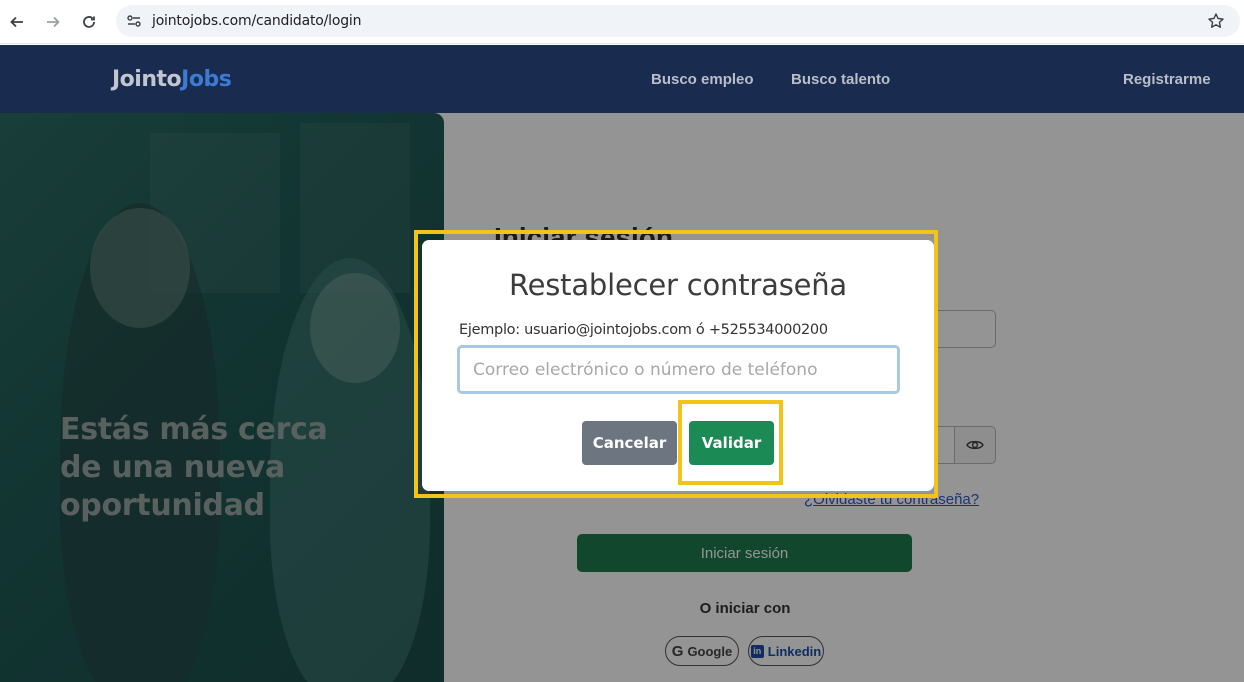 The height and width of the screenshot is (682, 1244). What do you see at coordinates (1167, 79) in the screenshot?
I see `register-link: Registrarme` at bounding box center [1167, 79].